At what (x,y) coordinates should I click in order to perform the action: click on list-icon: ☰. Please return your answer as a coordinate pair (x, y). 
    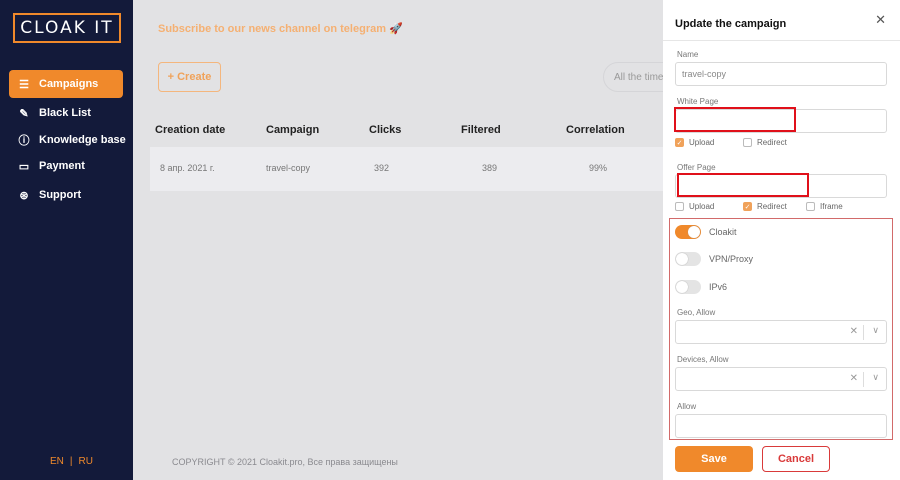
    Looking at the image, I should click on (24, 84).